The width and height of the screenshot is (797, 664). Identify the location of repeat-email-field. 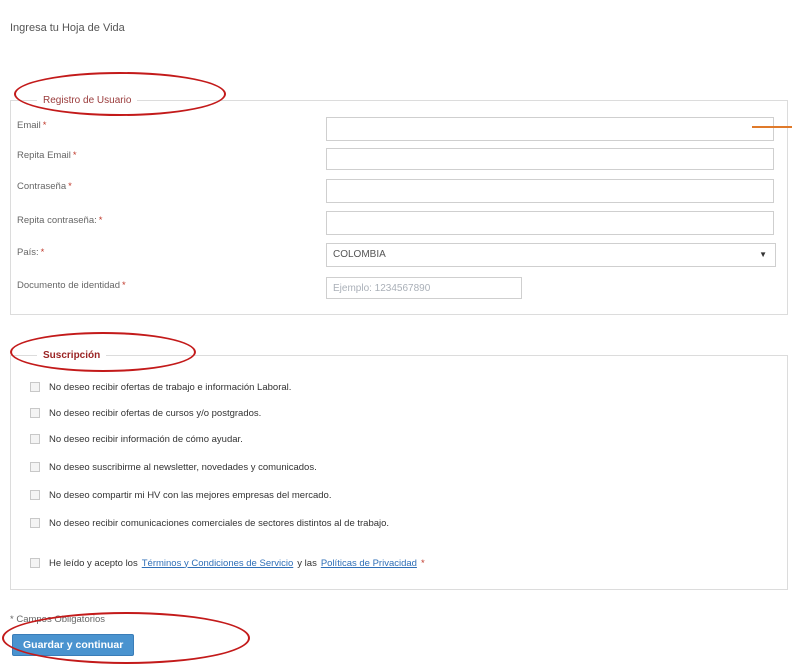
(550, 159).